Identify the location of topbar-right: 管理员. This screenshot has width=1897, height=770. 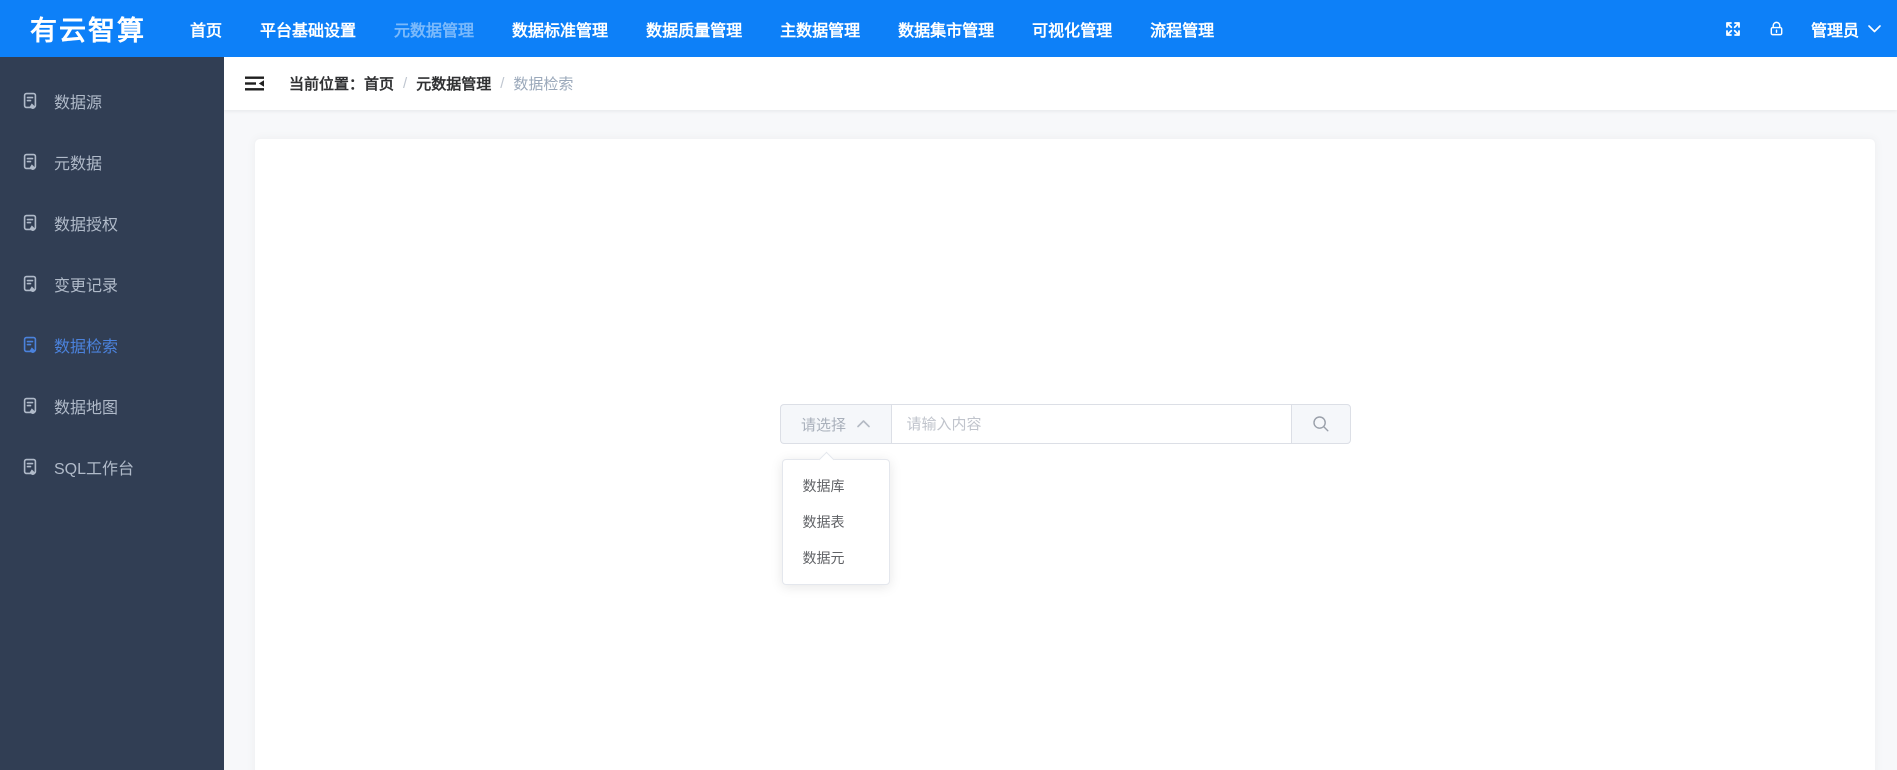
(1802, 29).